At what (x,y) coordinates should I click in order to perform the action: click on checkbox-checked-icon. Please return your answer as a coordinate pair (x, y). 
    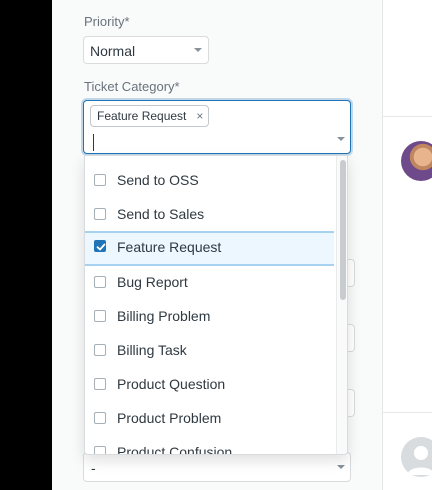
    Looking at the image, I should click on (100, 246).